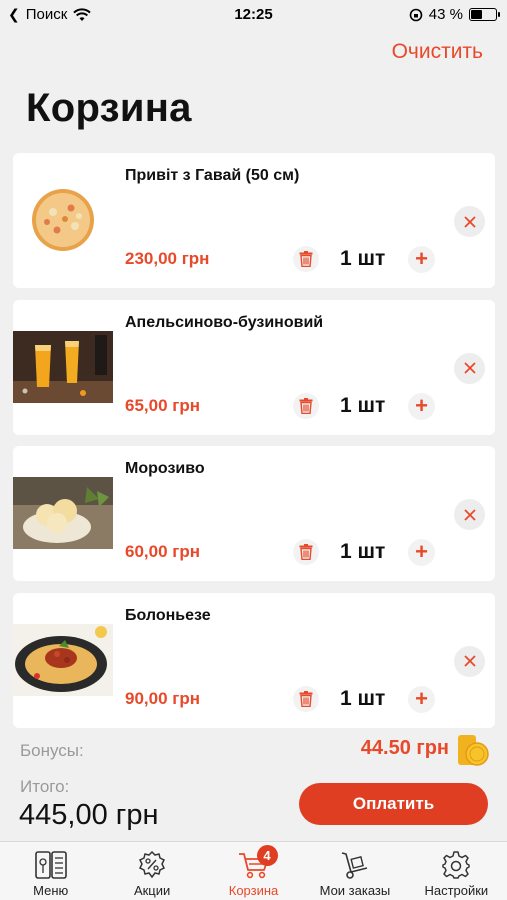 The width and height of the screenshot is (507, 900). I want to click on pizza-image, so click(63, 220).